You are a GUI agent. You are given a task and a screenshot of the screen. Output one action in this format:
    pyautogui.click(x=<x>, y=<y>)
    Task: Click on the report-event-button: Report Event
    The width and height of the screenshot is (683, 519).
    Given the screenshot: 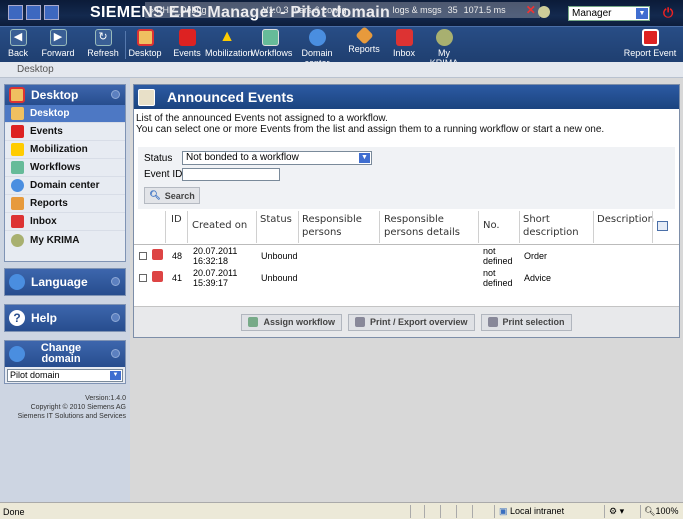 What is the action you would take?
    pyautogui.click(x=650, y=43)
    